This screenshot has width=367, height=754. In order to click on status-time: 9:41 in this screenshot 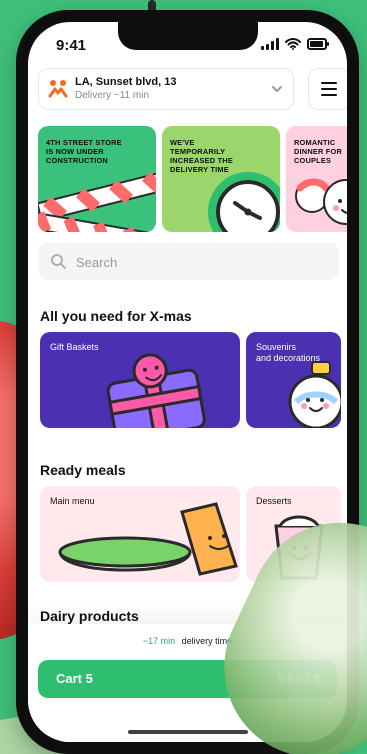, I will do `click(71, 45)`.